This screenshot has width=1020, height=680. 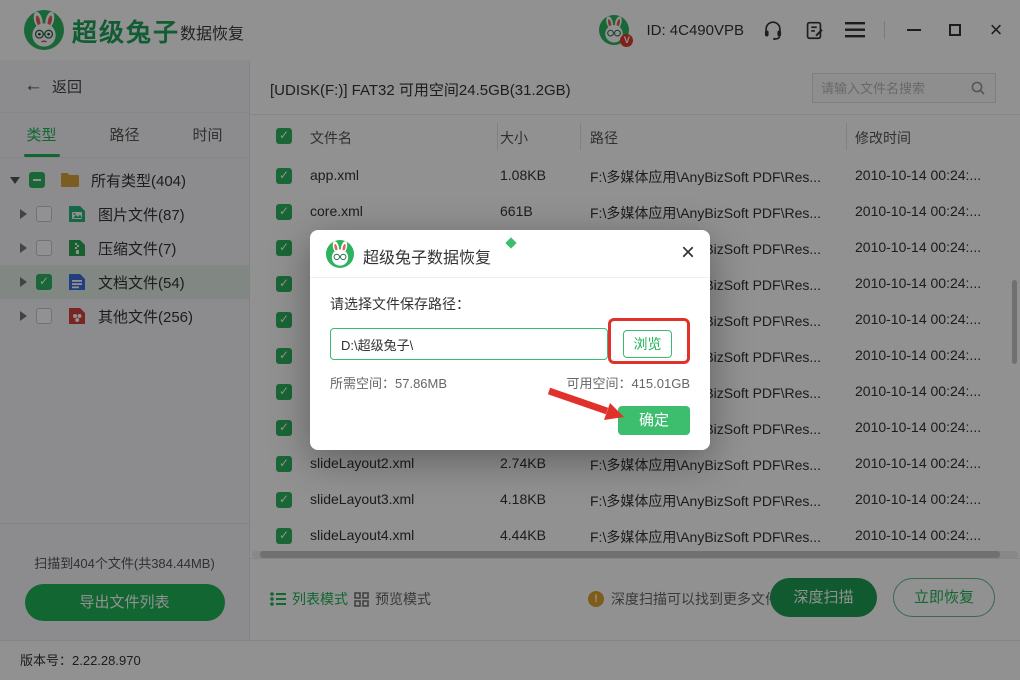 What do you see at coordinates (511, 243) in the screenshot?
I see `diamond-decoration` at bounding box center [511, 243].